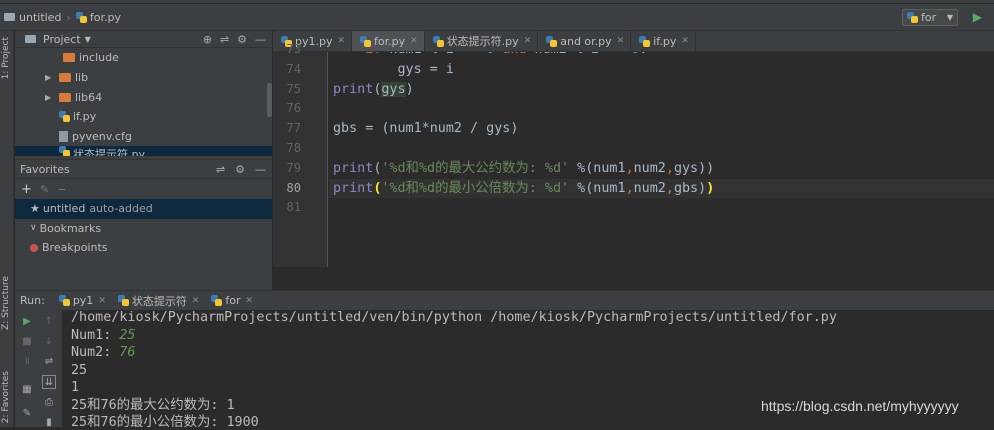 The height and width of the screenshot is (430, 994). What do you see at coordinates (99, 58) in the screenshot?
I see `tree-item-label: include` at bounding box center [99, 58].